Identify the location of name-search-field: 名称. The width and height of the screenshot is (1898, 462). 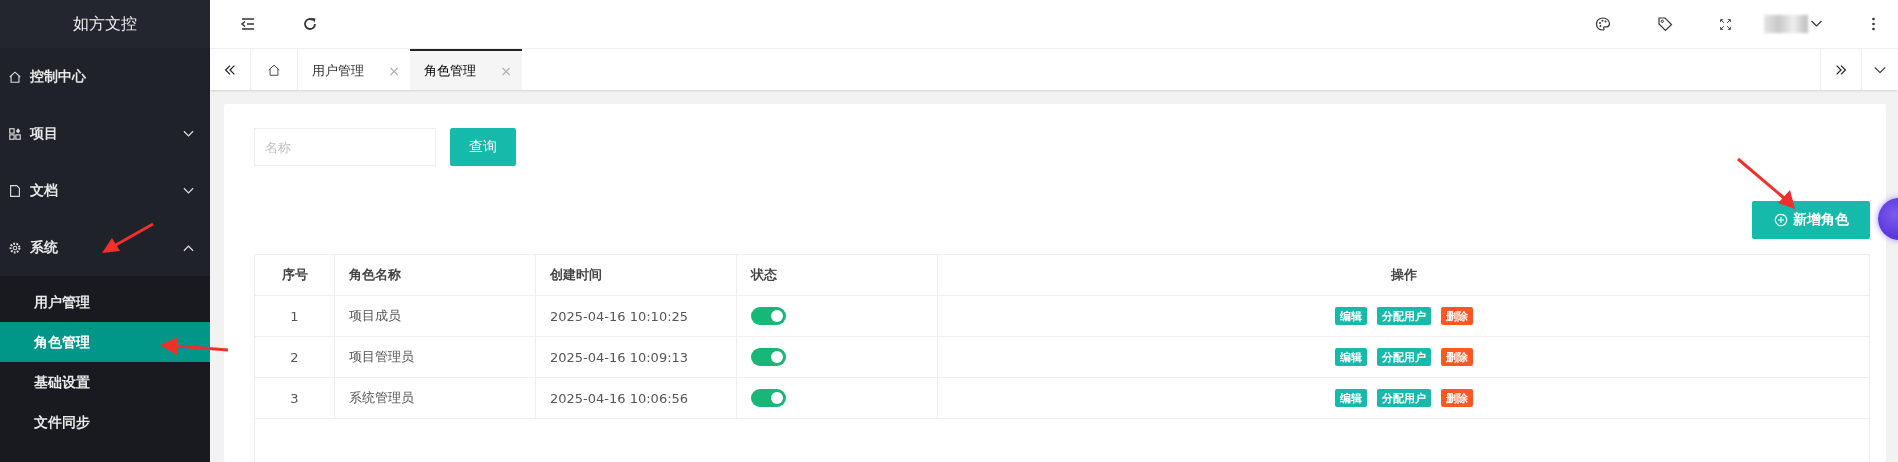
(345, 147).